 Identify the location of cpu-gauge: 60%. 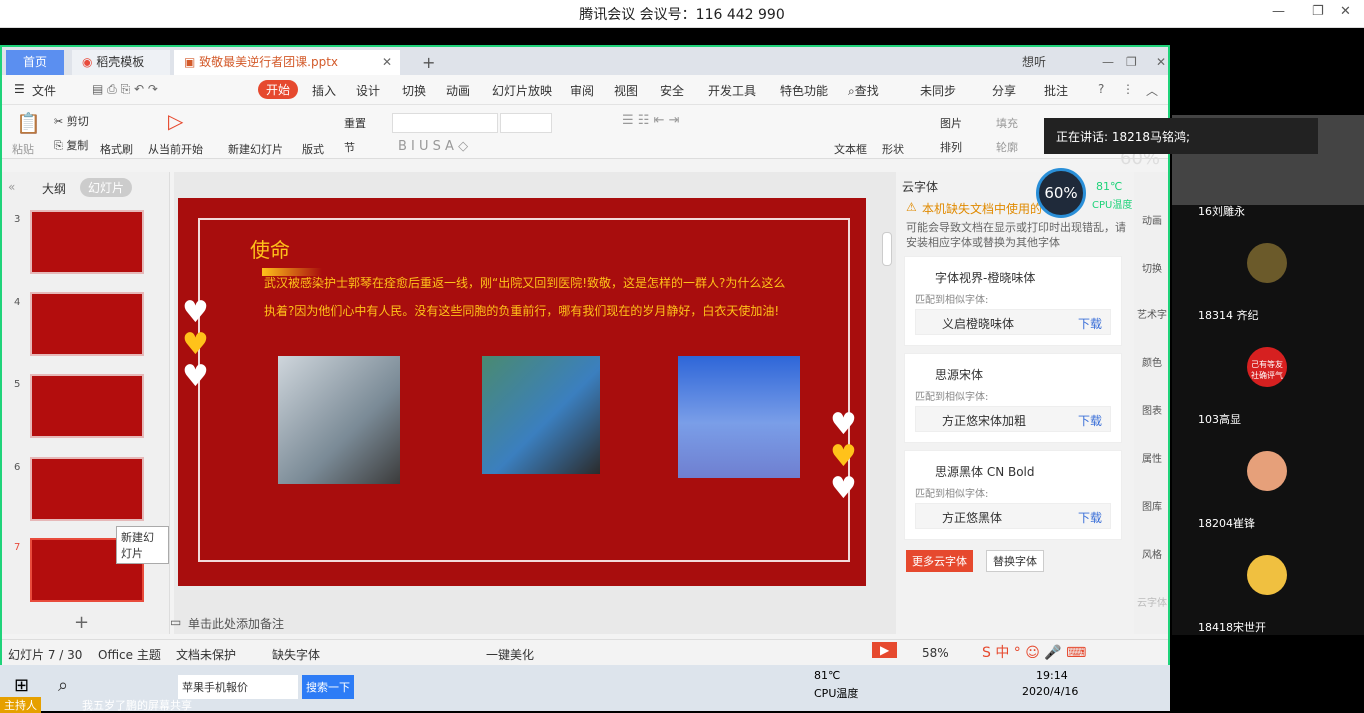
(1061, 193).